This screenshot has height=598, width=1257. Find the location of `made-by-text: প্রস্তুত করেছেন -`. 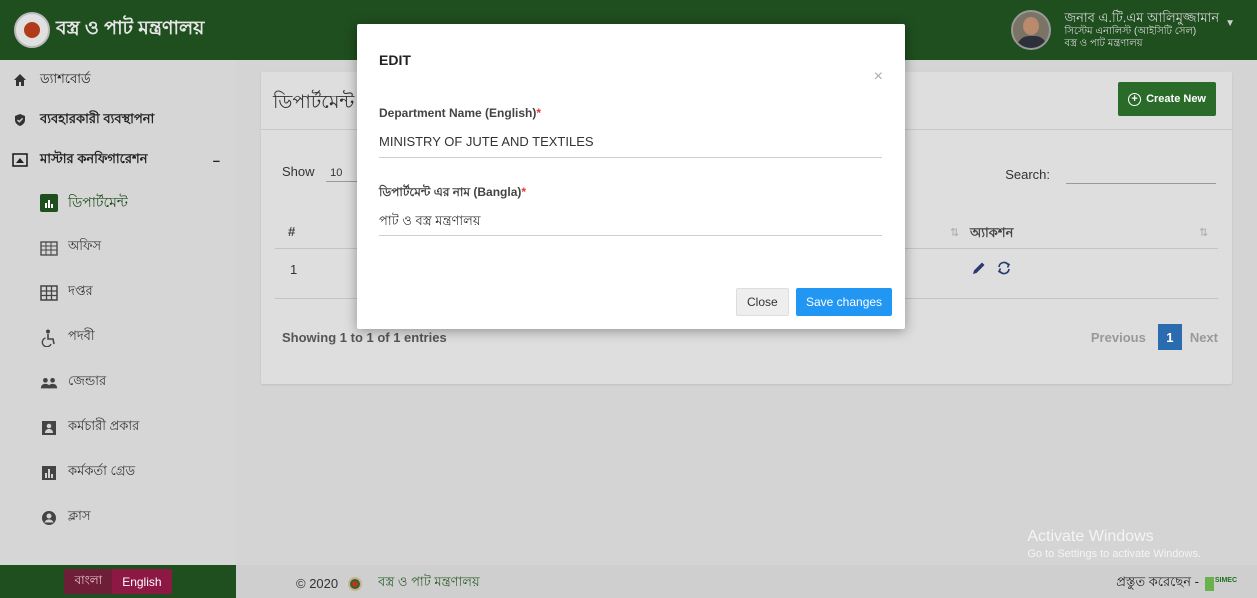

made-by-text: প্রস্তুত করেছেন - is located at coordinates (1157, 581).